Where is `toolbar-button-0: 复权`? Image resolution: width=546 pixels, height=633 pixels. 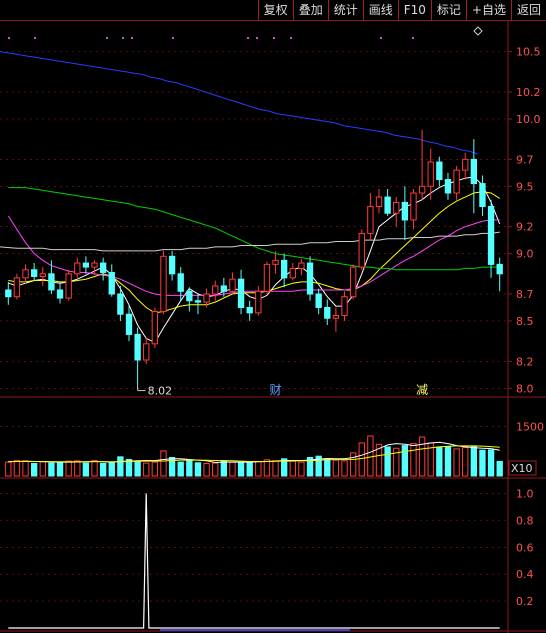 toolbar-button-0: 复权 is located at coordinates (275, 10).